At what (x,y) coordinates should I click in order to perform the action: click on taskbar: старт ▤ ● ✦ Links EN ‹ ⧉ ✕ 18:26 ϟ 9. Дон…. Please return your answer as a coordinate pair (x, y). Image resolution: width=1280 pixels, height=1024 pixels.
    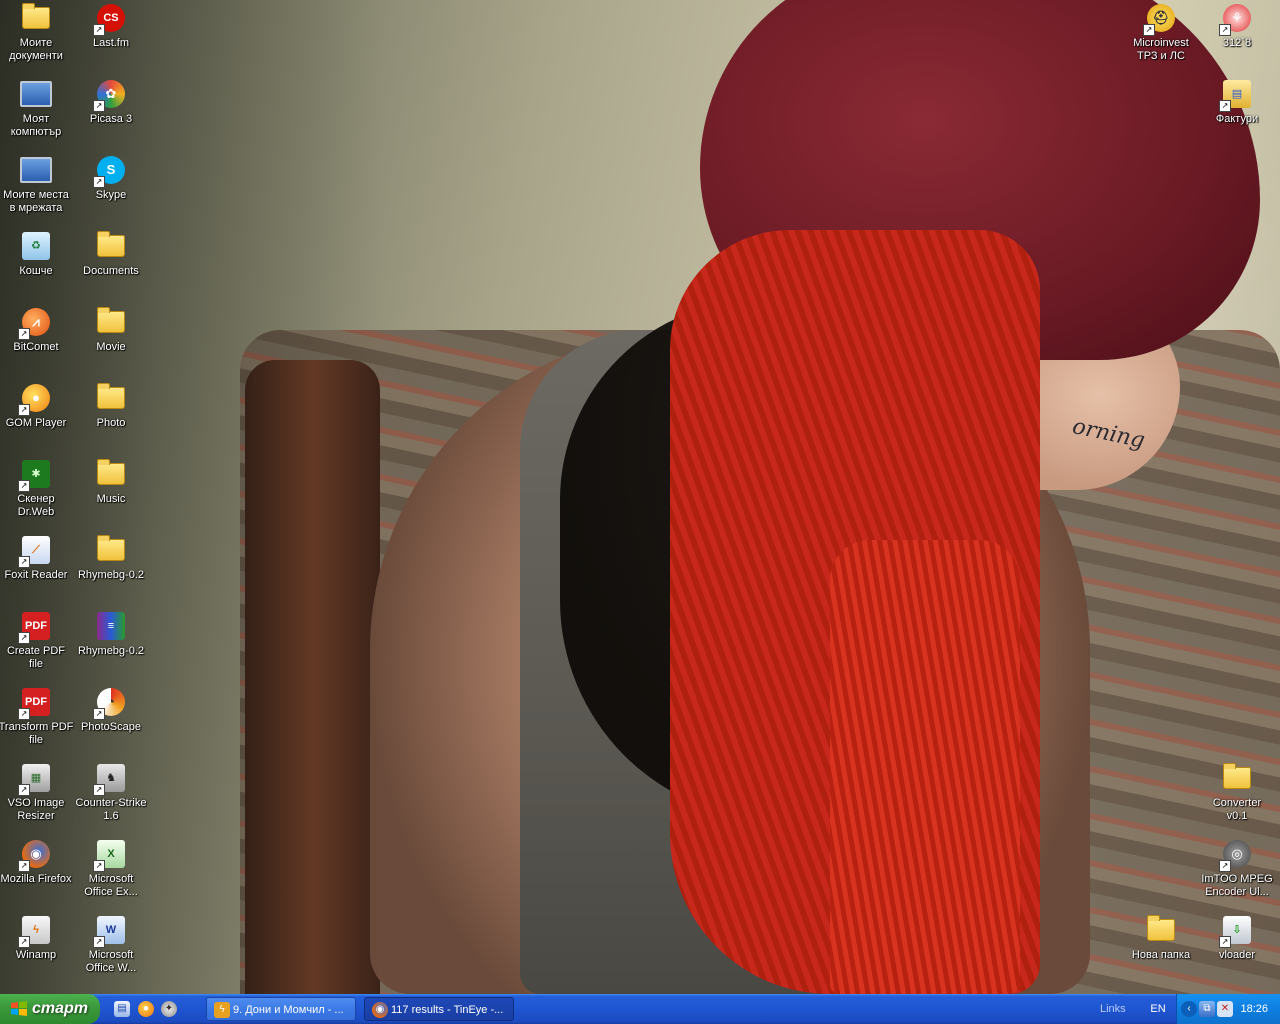
    Looking at the image, I should click on (640, 1009).